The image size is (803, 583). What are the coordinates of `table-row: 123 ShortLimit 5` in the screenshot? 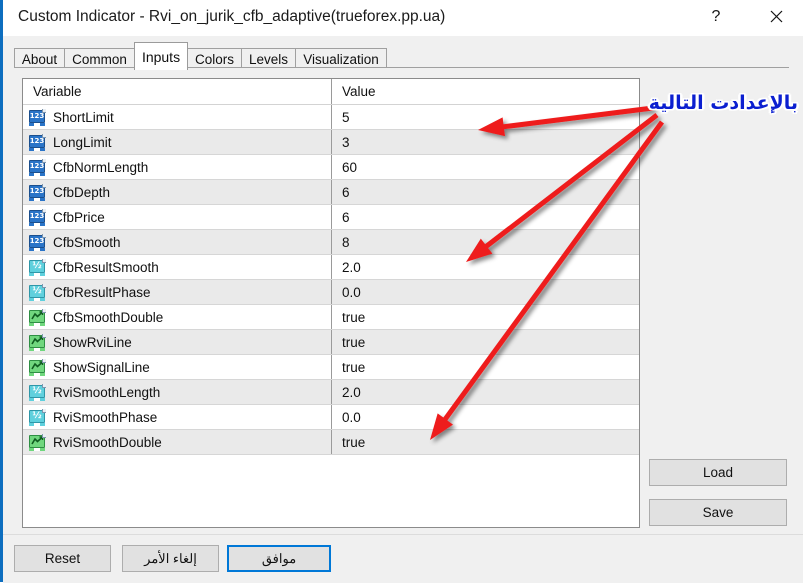 It's located at (331, 117).